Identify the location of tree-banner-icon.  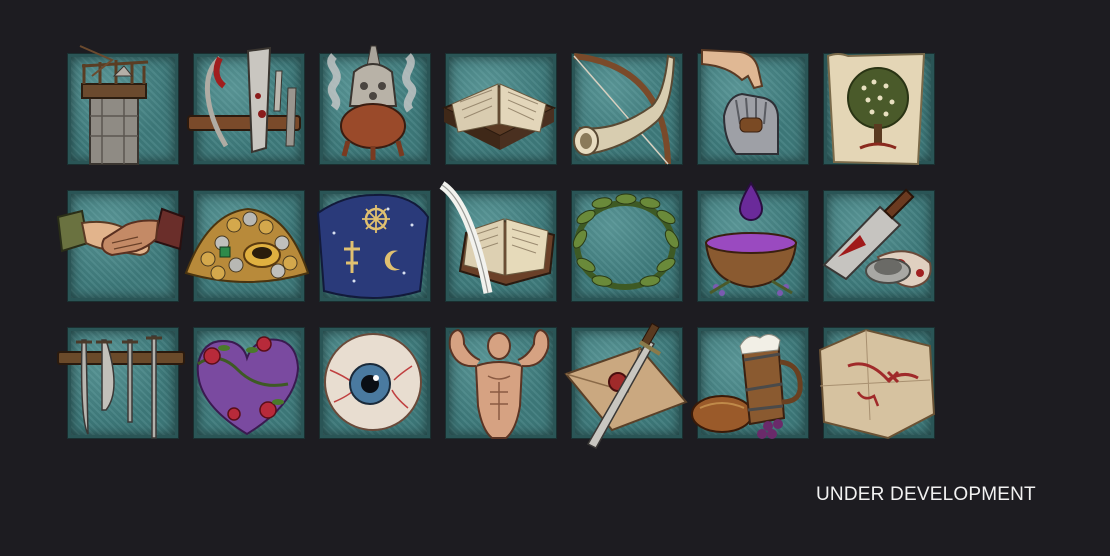
(876, 109).